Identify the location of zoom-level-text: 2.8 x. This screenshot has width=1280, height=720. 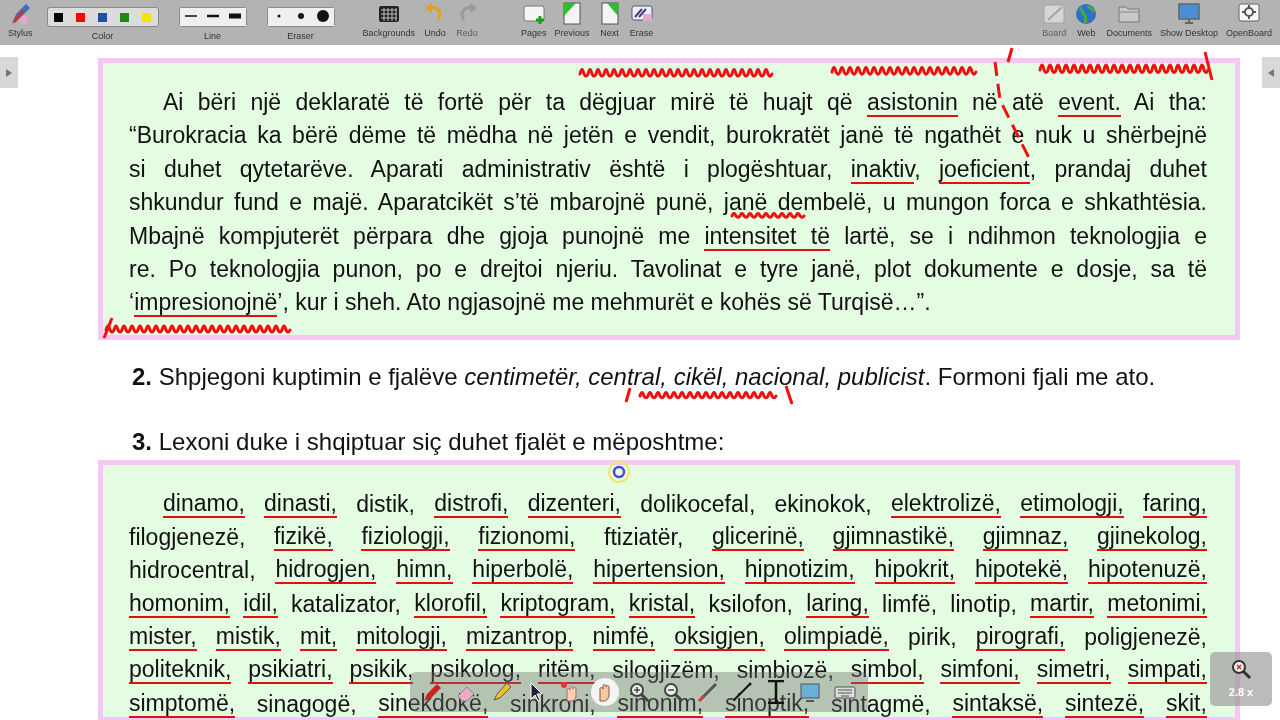
(1241, 692).